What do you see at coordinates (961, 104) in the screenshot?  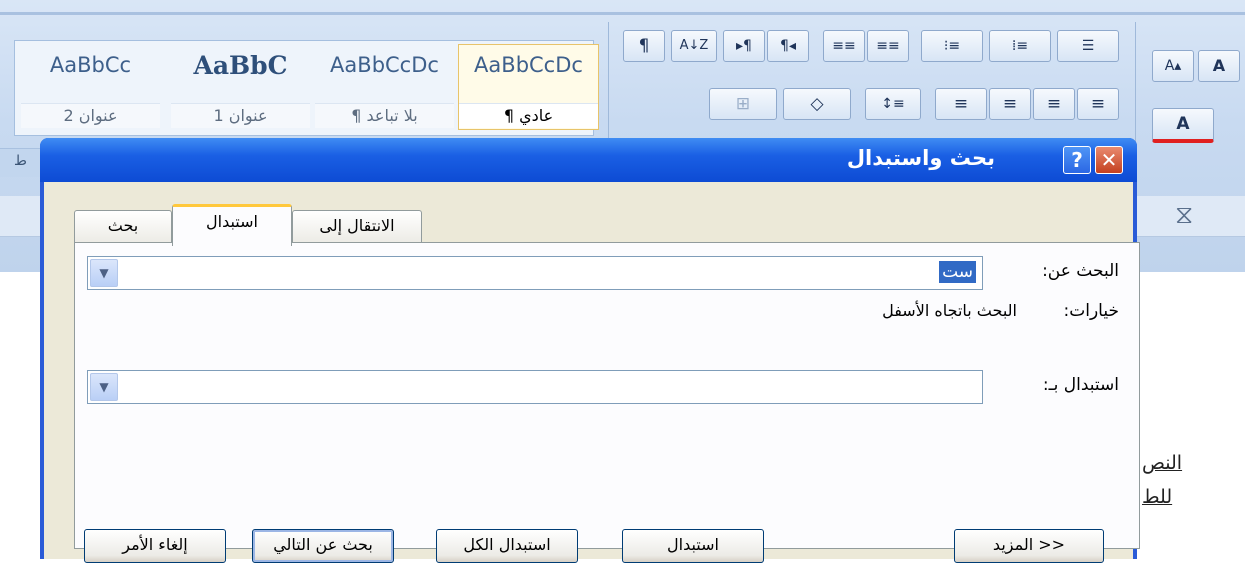 I see `justify-button: ≡` at bounding box center [961, 104].